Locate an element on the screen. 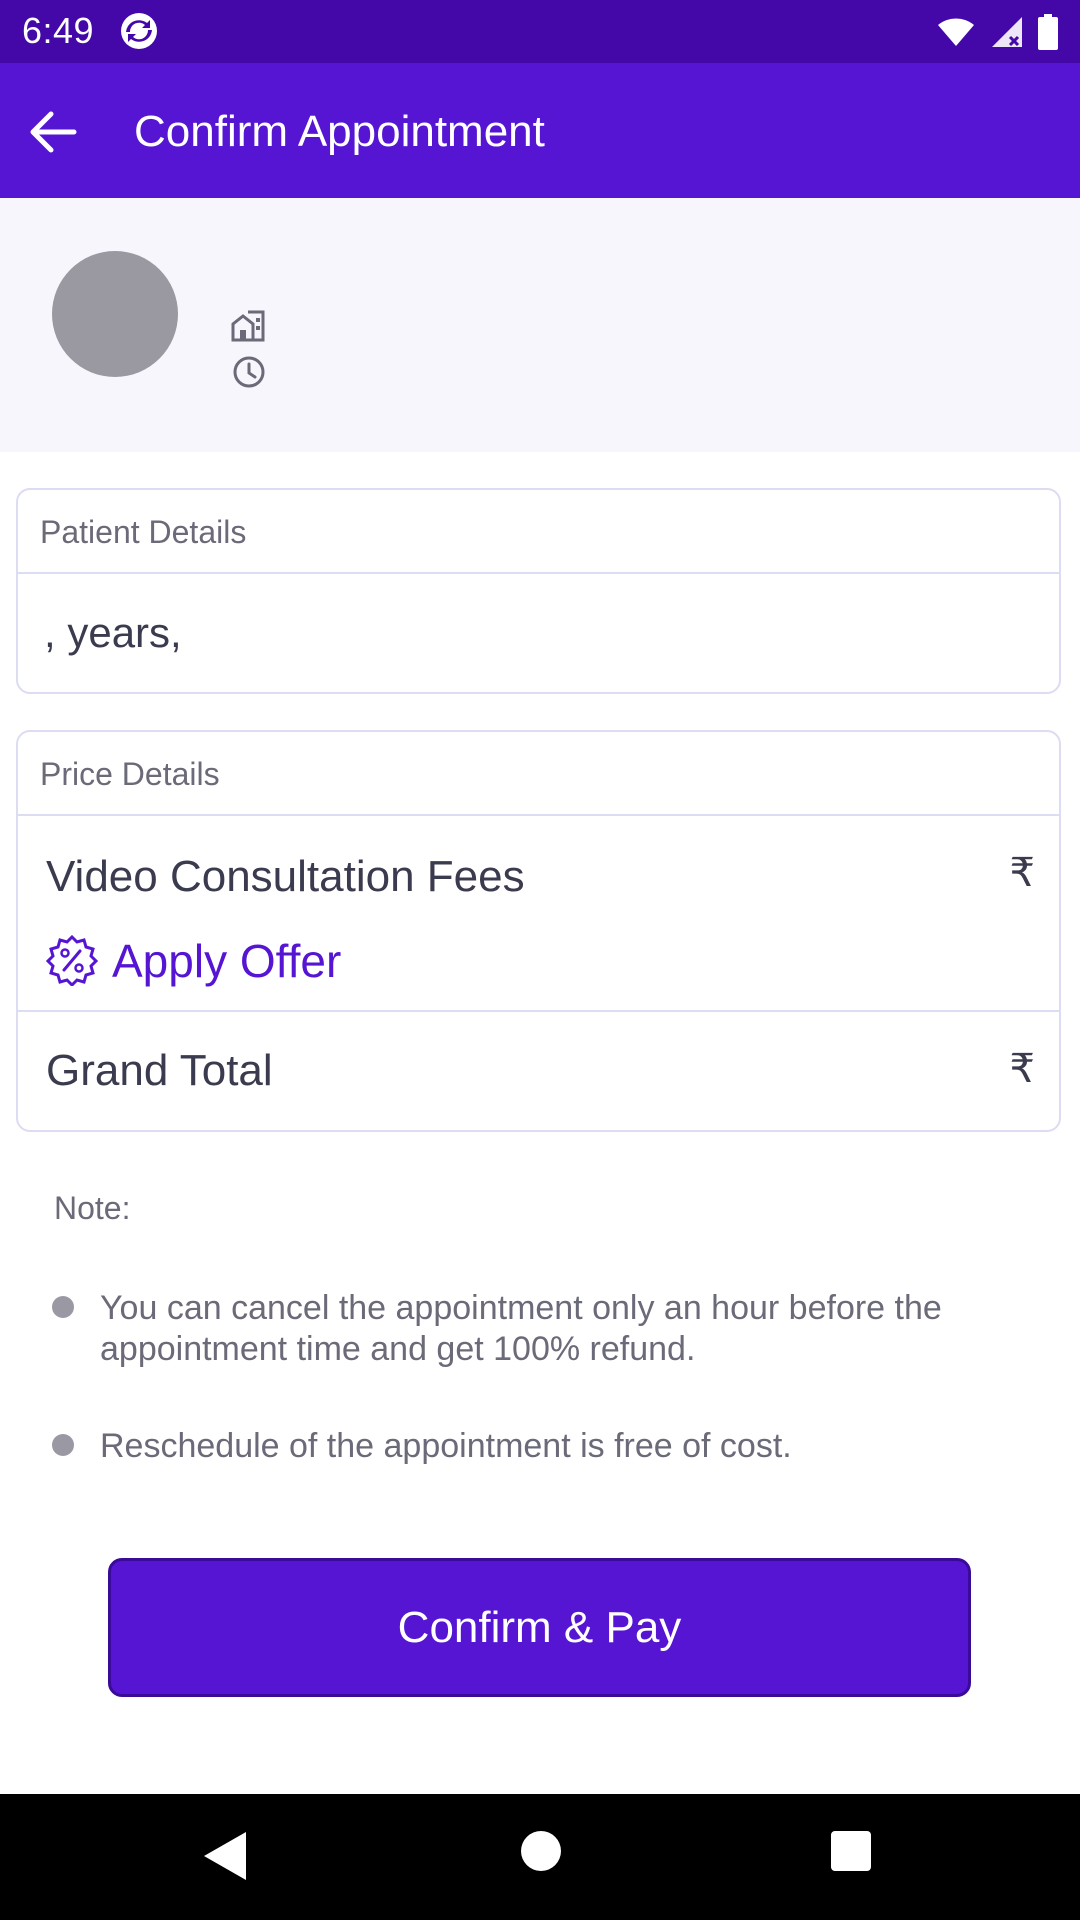 The image size is (1080, 1920). patient-details-card: Patient Details , years, is located at coordinates (538, 591).